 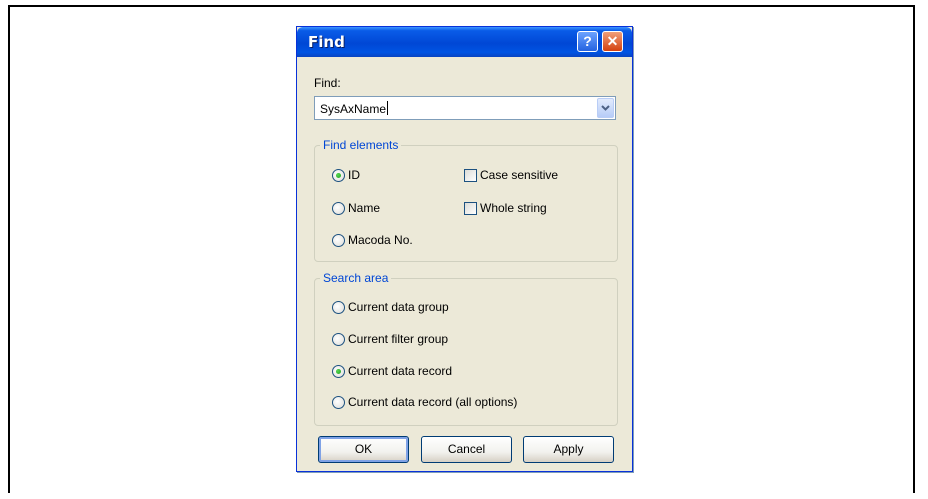 I want to click on find-input-value: SysAxName, so click(x=353, y=109).